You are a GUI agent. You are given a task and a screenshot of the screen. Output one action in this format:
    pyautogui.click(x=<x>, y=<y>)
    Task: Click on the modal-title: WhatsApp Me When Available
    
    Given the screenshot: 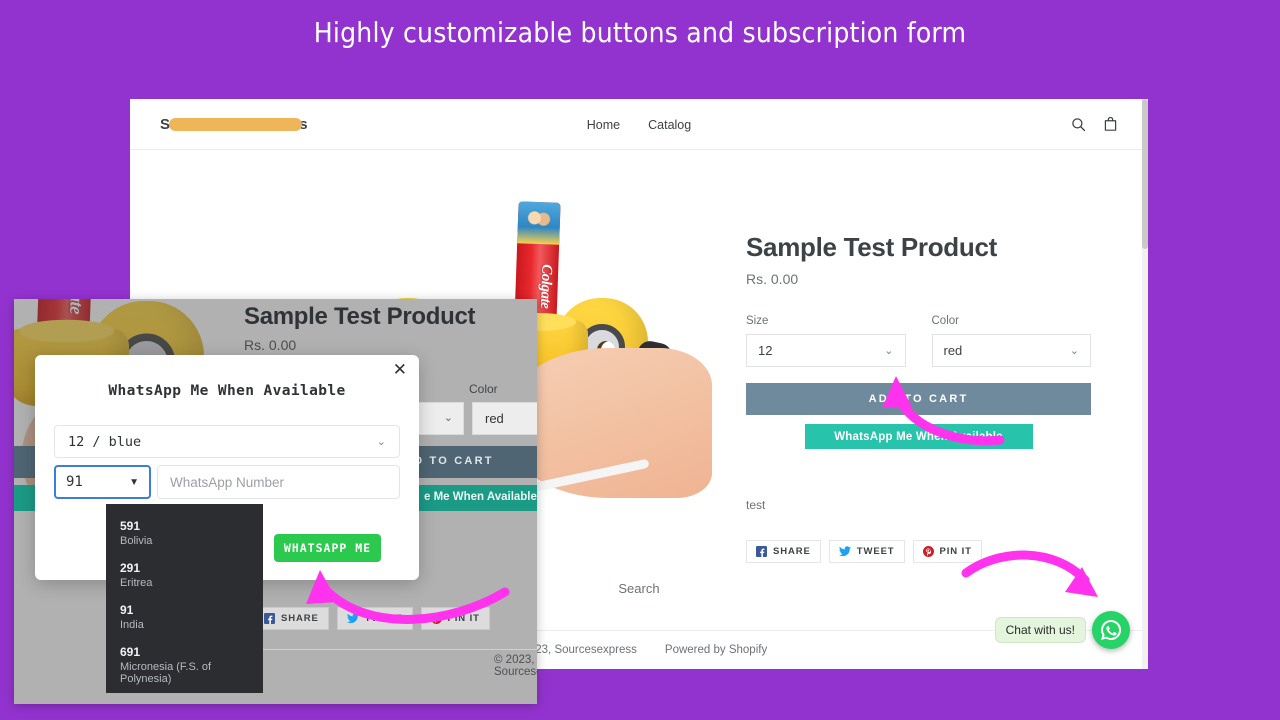 What is the action you would take?
    pyautogui.click(x=227, y=391)
    